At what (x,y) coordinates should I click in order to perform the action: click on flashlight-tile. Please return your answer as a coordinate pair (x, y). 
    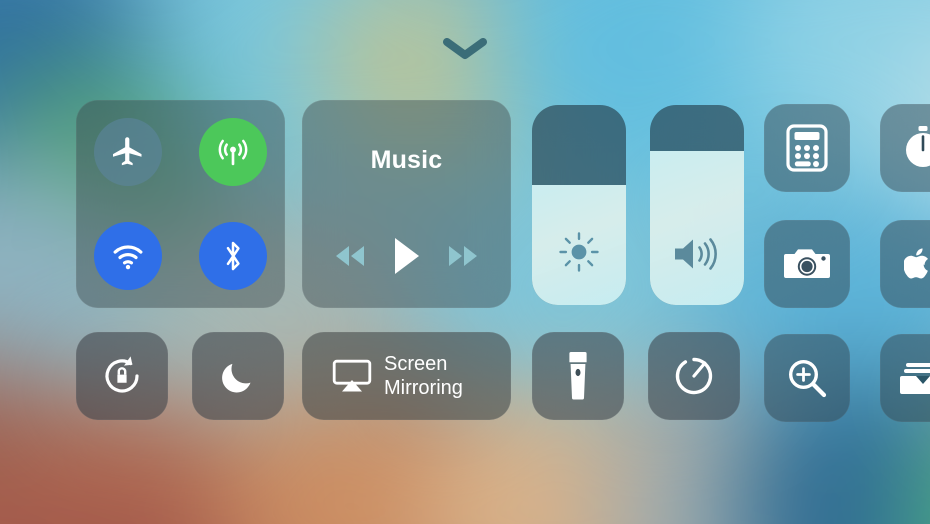
    Looking at the image, I should click on (578, 376).